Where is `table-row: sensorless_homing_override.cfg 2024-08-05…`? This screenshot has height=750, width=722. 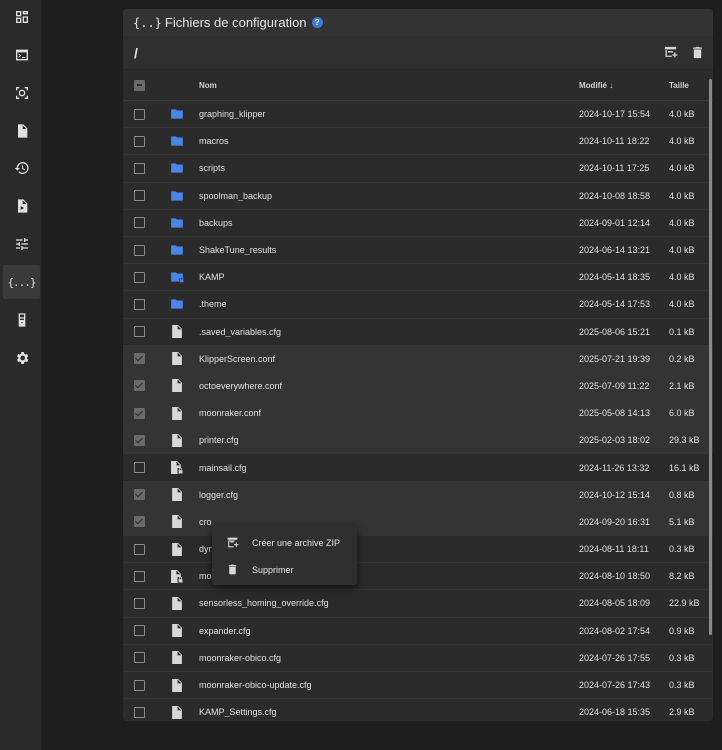 table-row: sensorless_homing_override.cfg 2024-08-05… is located at coordinates (418, 604).